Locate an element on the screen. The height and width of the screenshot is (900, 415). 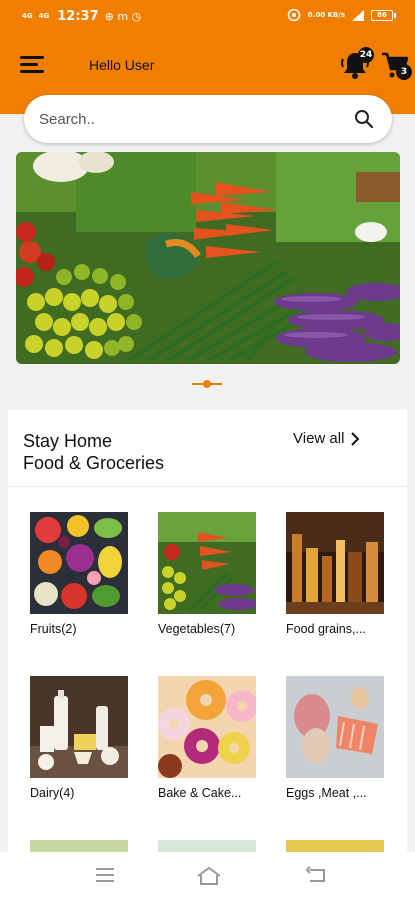
fruits-image is located at coordinates (79, 563).